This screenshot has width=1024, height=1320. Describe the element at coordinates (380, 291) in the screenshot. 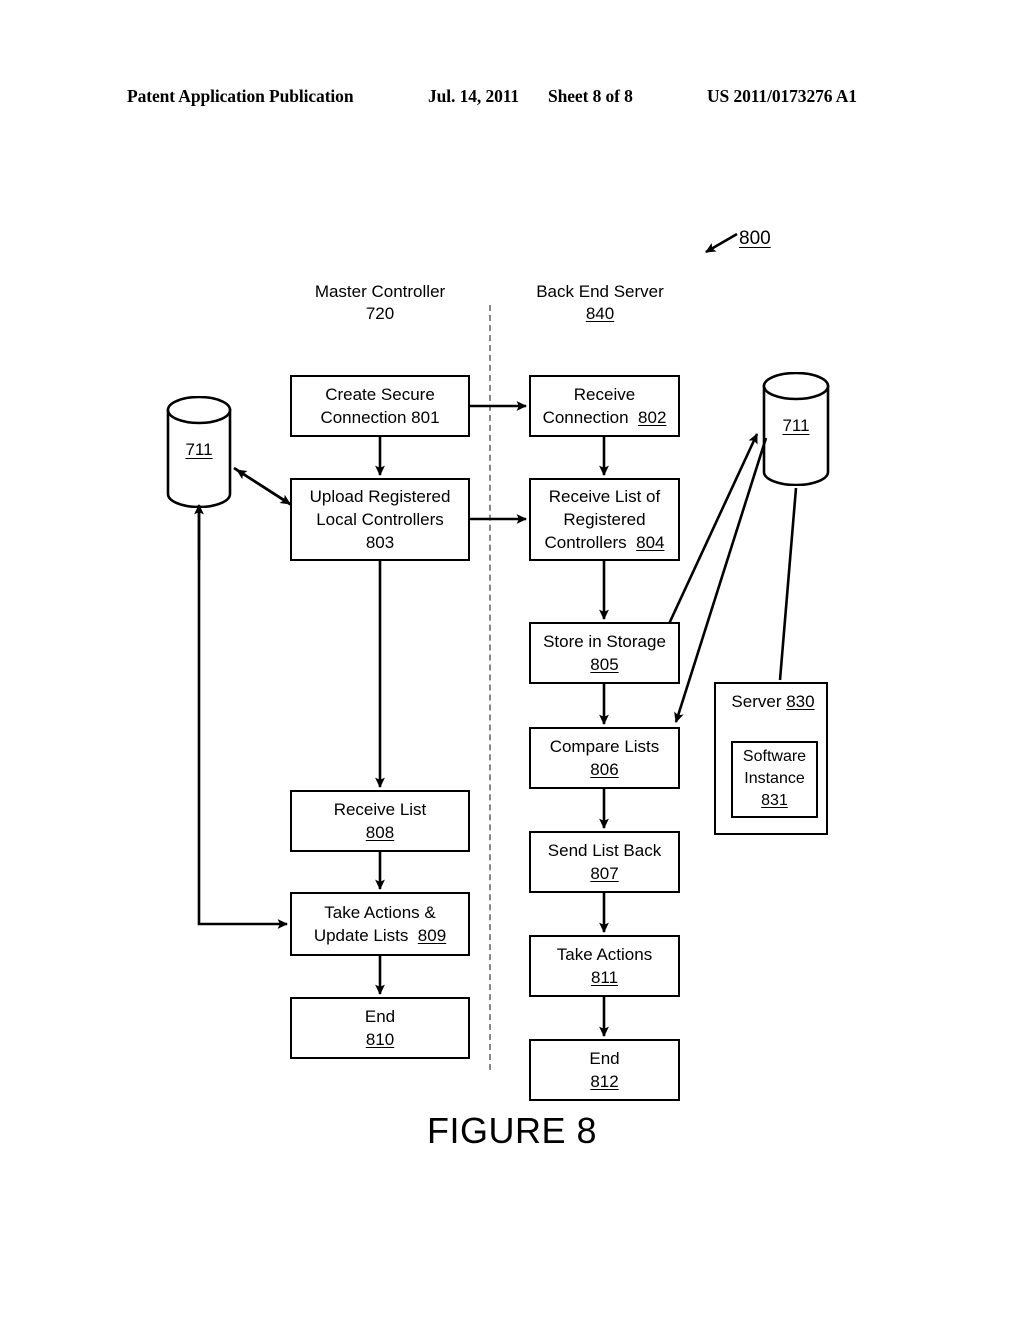

I see `lane-title-text: Master Controller` at that location.